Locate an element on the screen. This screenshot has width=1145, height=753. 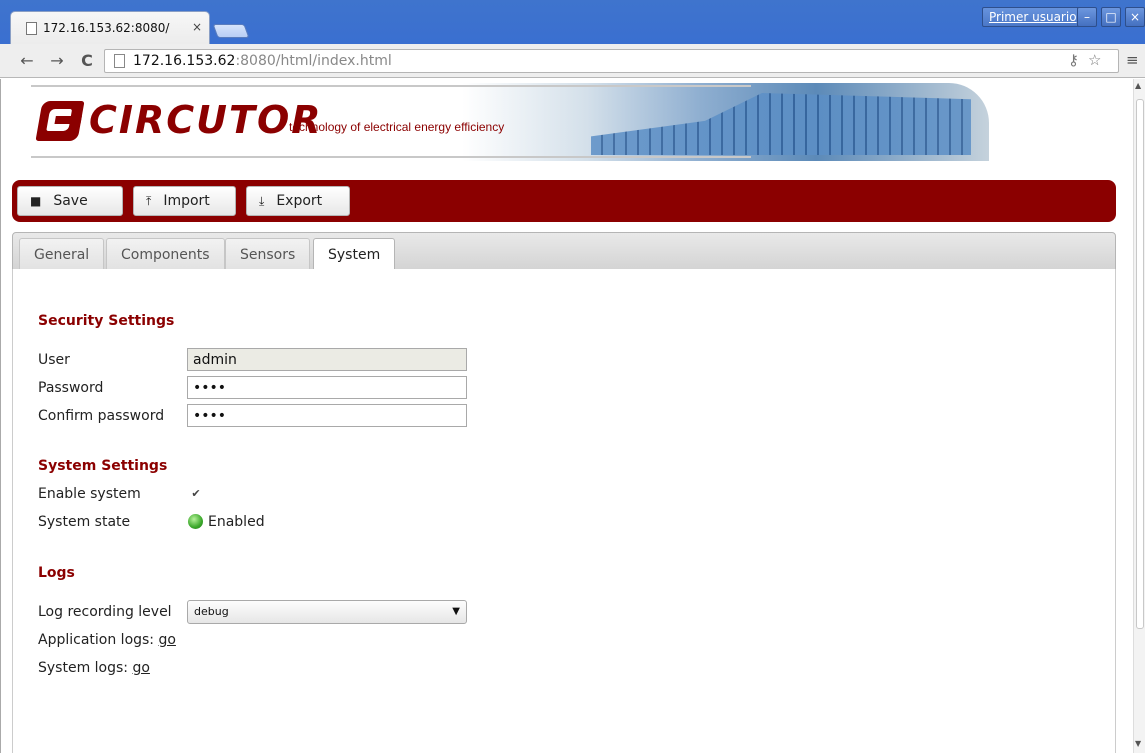
tab-close-icon: × is located at coordinates (197, 27).